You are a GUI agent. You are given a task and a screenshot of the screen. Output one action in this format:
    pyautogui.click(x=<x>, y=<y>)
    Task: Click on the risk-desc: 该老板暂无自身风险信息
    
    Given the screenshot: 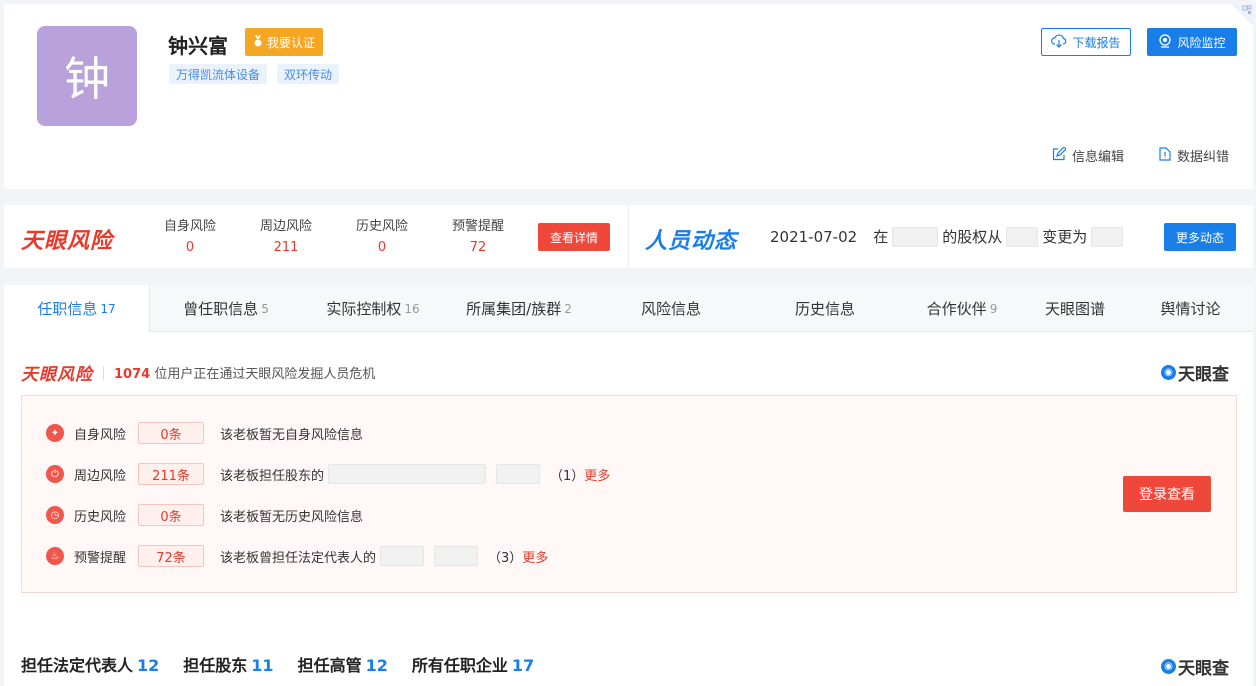 What is the action you would take?
    pyautogui.click(x=292, y=435)
    